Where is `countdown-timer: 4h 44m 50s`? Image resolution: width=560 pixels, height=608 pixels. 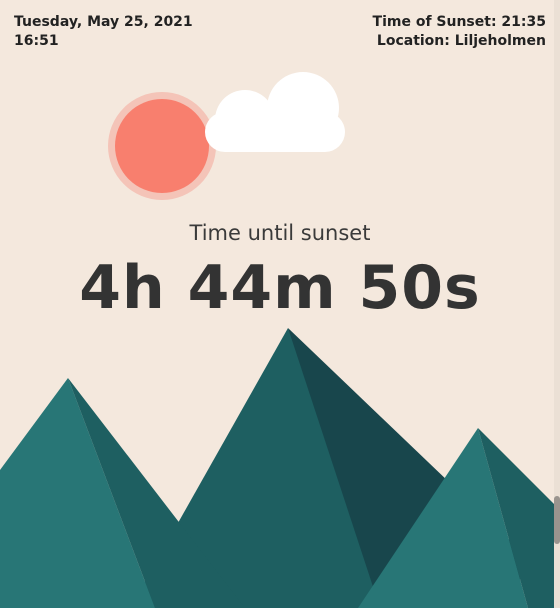
countdown-timer: 4h 44m 50s is located at coordinates (280, 288).